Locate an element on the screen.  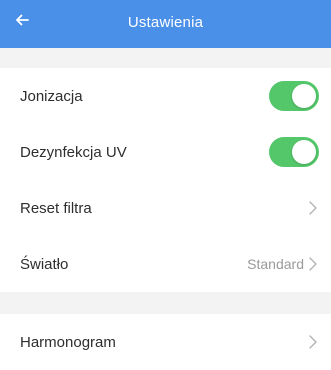
light-label: Światło is located at coordinates (44, 264).